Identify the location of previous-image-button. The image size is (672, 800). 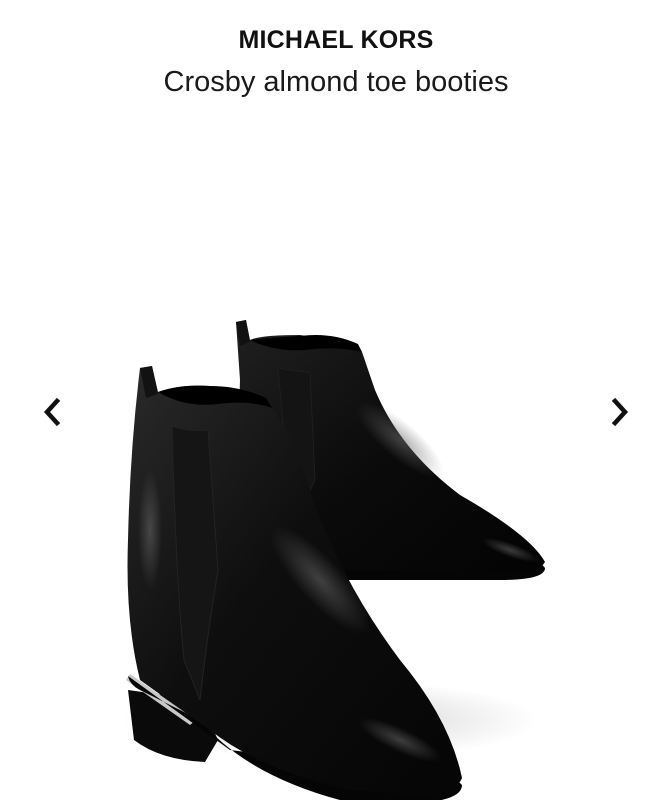
(52, 412).